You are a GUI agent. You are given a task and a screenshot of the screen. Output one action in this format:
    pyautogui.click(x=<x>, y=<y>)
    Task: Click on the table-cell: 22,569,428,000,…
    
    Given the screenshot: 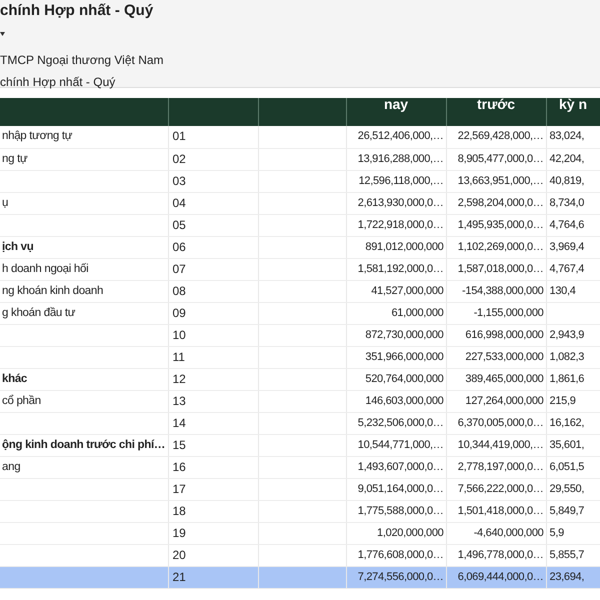 What is the action you would take?
    pyautogui.click(x=496, y=137)
    